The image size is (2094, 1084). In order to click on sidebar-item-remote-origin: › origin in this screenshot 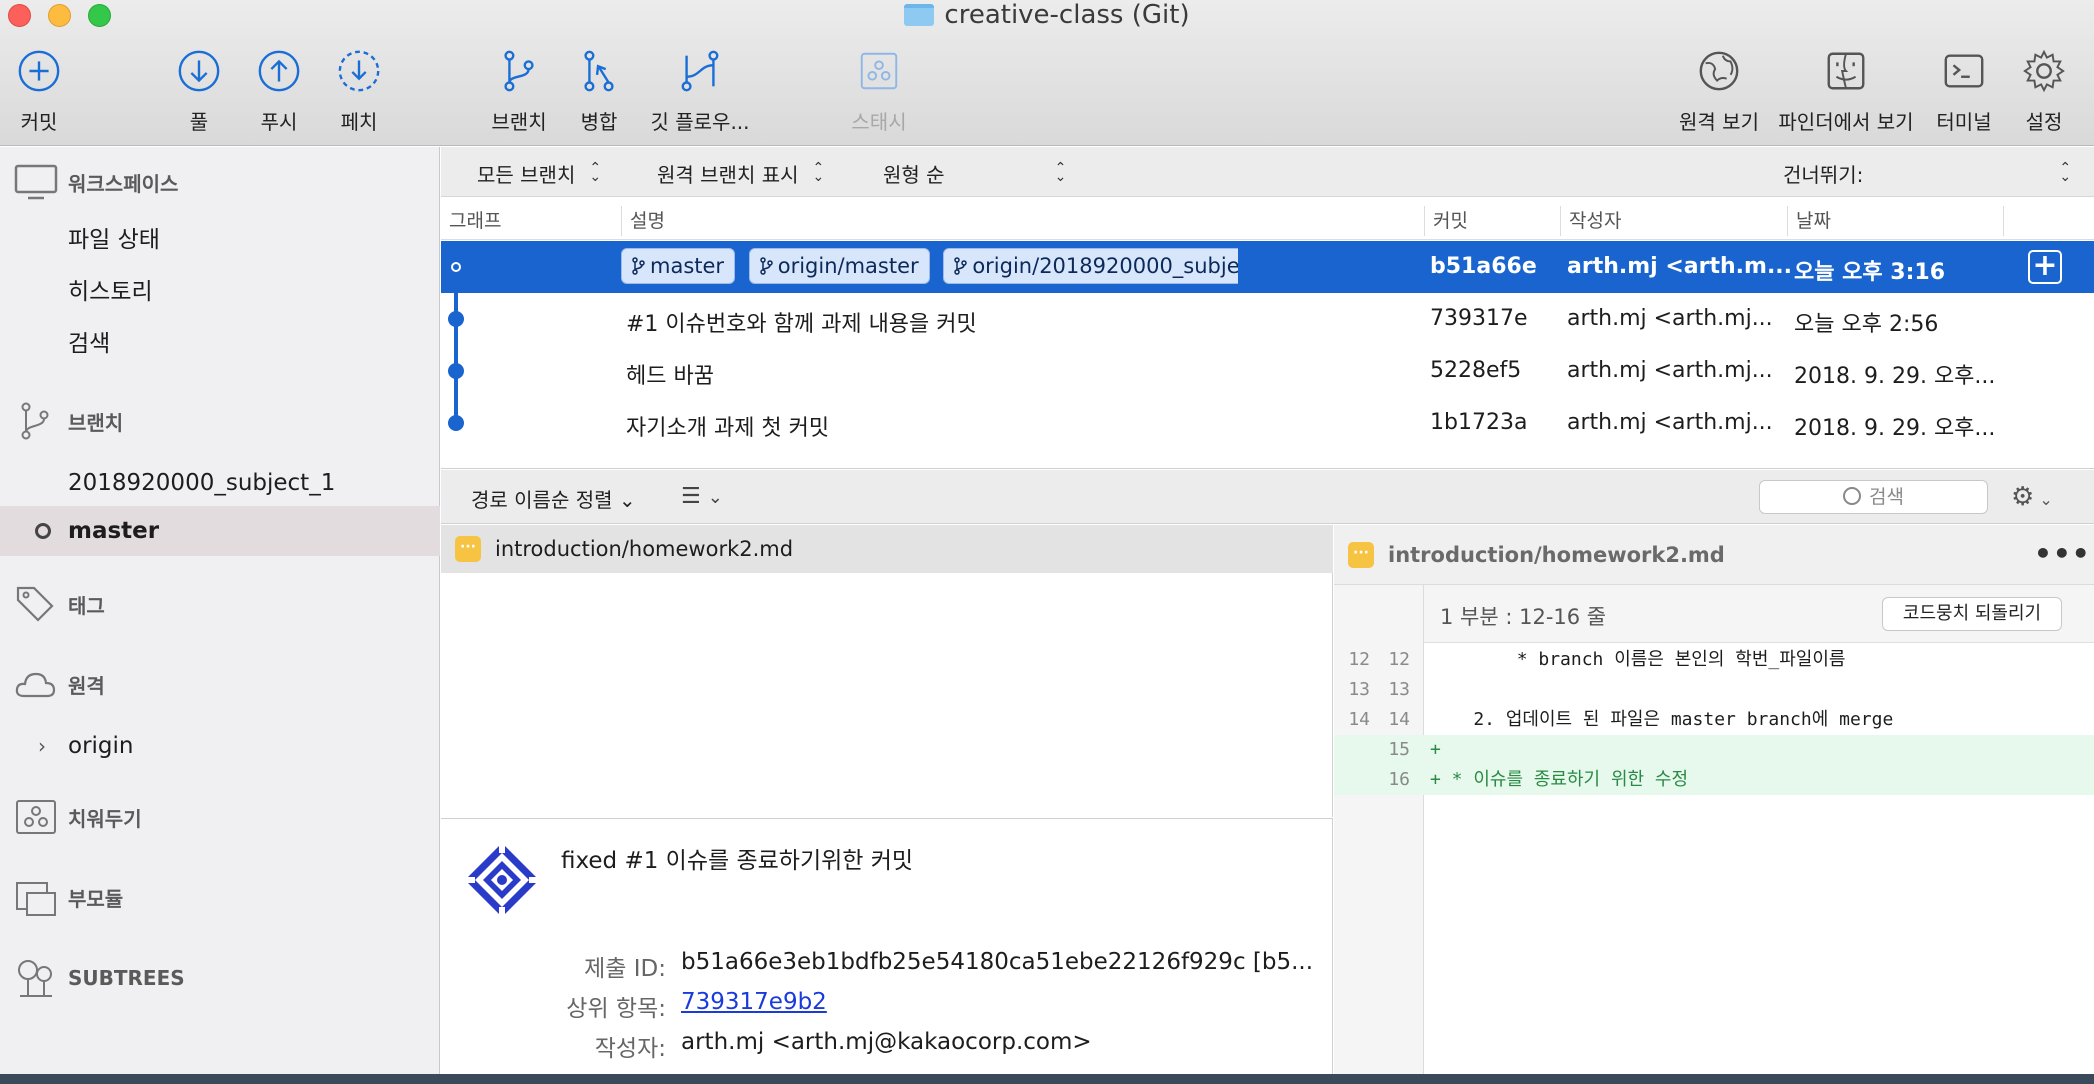, I will do `click(220, 746)`.